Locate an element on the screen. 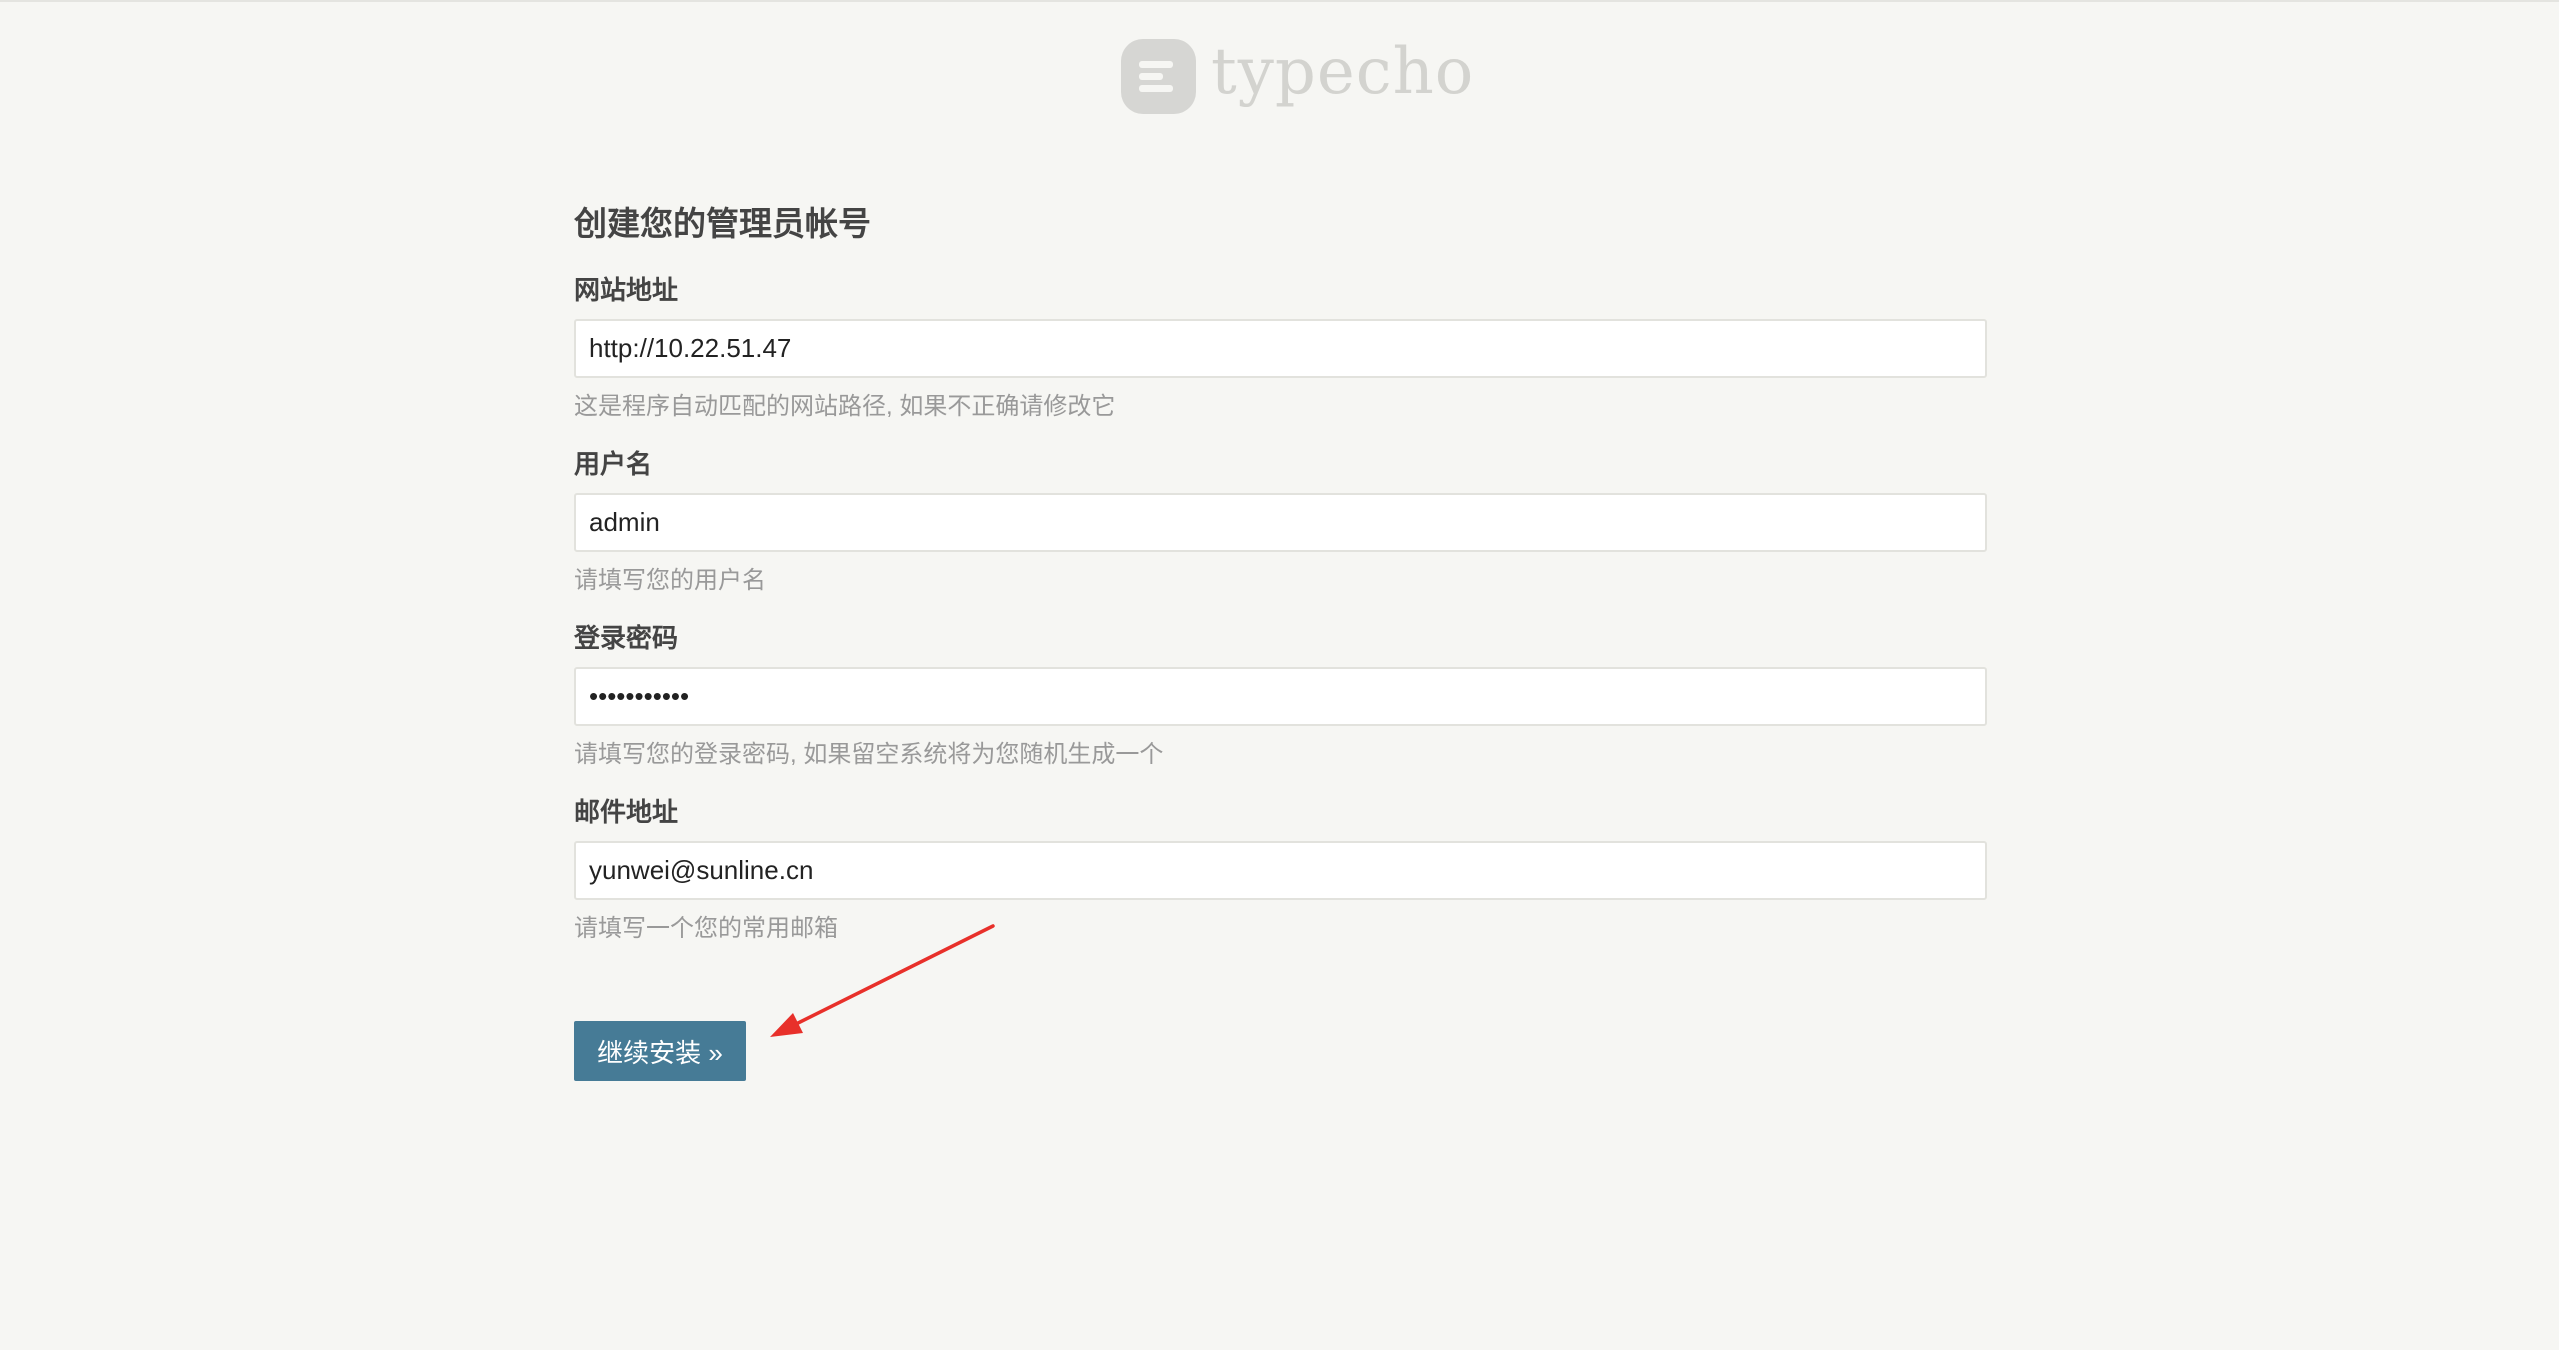 This screenshot has width=2559, height=1350. email-field-group: 邮件地址 请填写一个您的常用邮箱 is located at coordinates (1280, 870).